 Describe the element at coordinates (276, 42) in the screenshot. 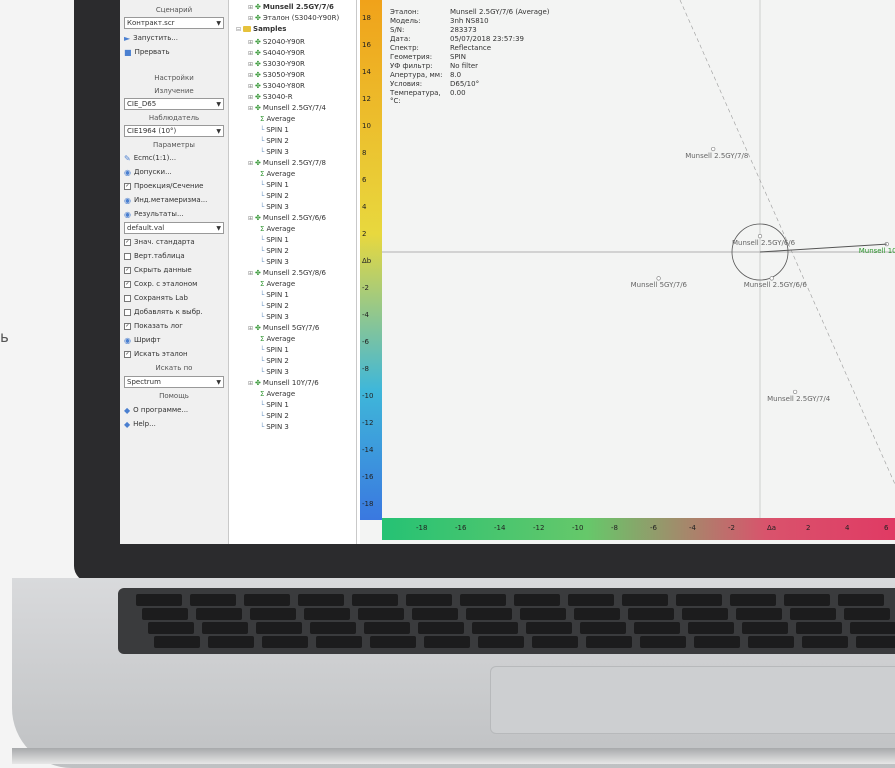

I see `tree-item: ⊞ ✤ S2040-Y90R` at that location.